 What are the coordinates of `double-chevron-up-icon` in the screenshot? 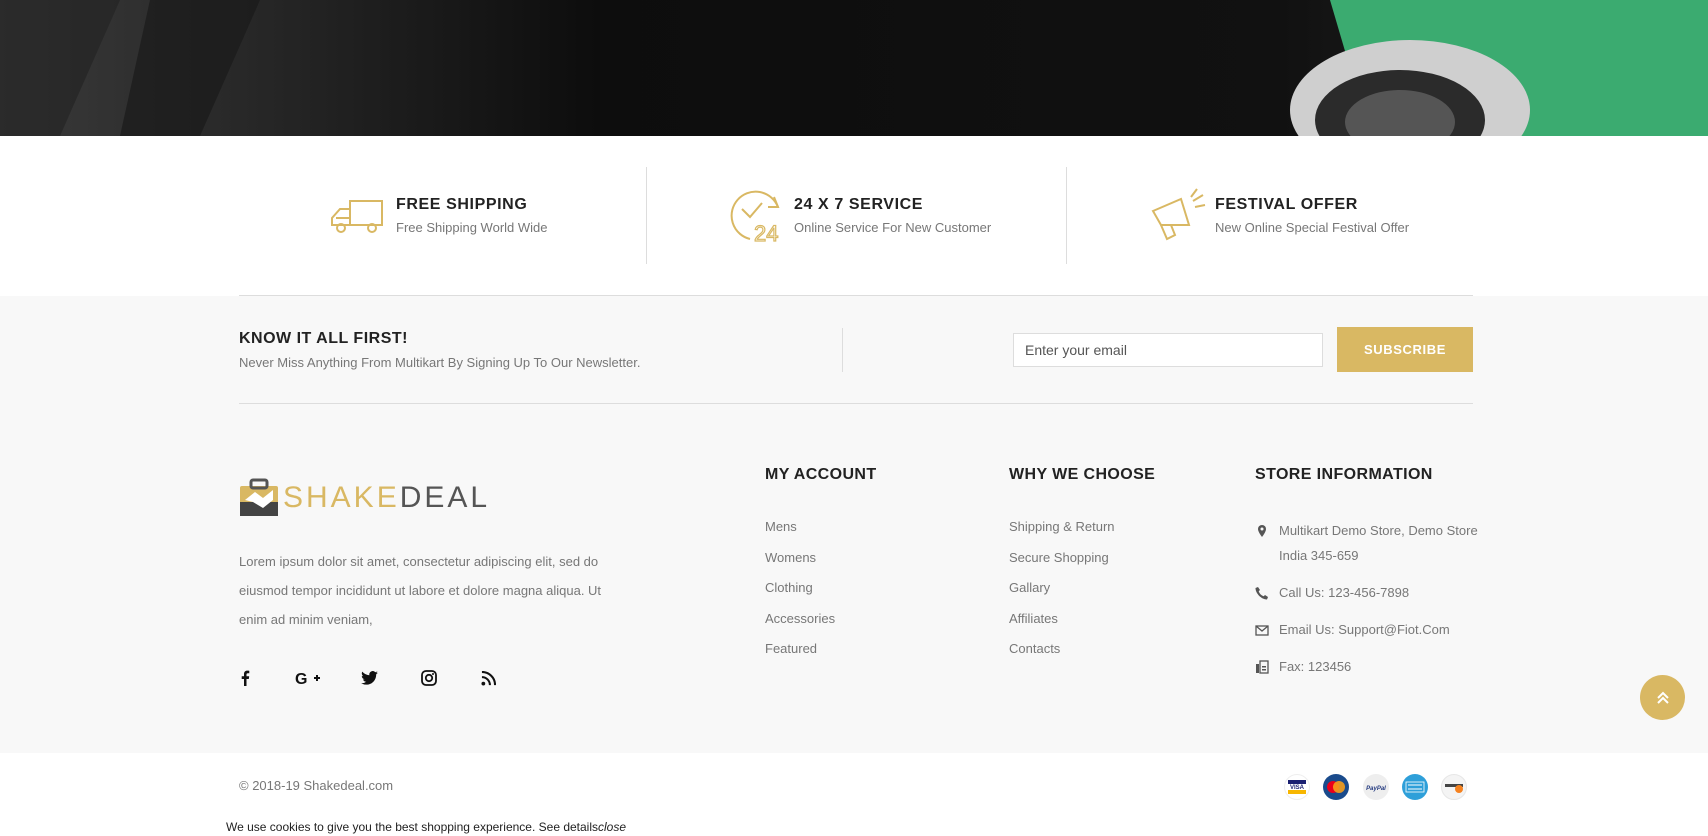 It's located at (1662, 697).